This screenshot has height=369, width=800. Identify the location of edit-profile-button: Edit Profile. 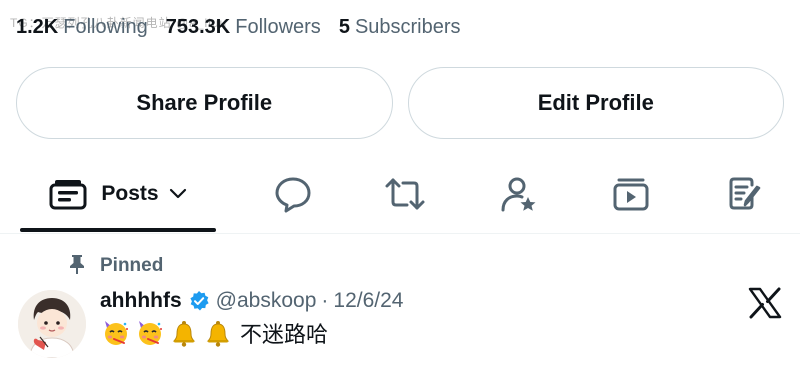
(595, 103).